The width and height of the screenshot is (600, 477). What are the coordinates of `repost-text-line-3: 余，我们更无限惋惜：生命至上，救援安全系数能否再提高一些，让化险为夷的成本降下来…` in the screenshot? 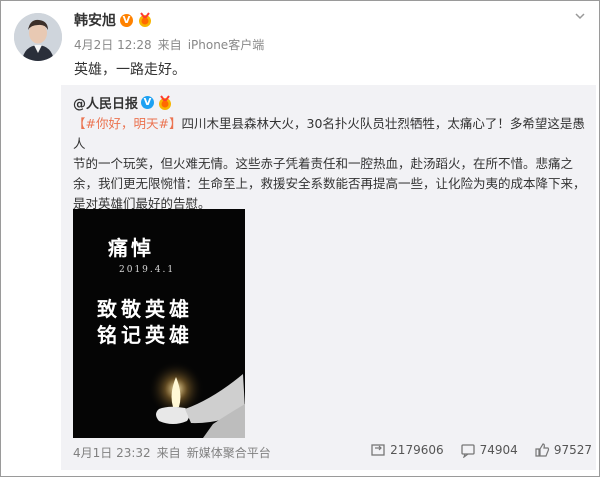 It's located at (329, 183).